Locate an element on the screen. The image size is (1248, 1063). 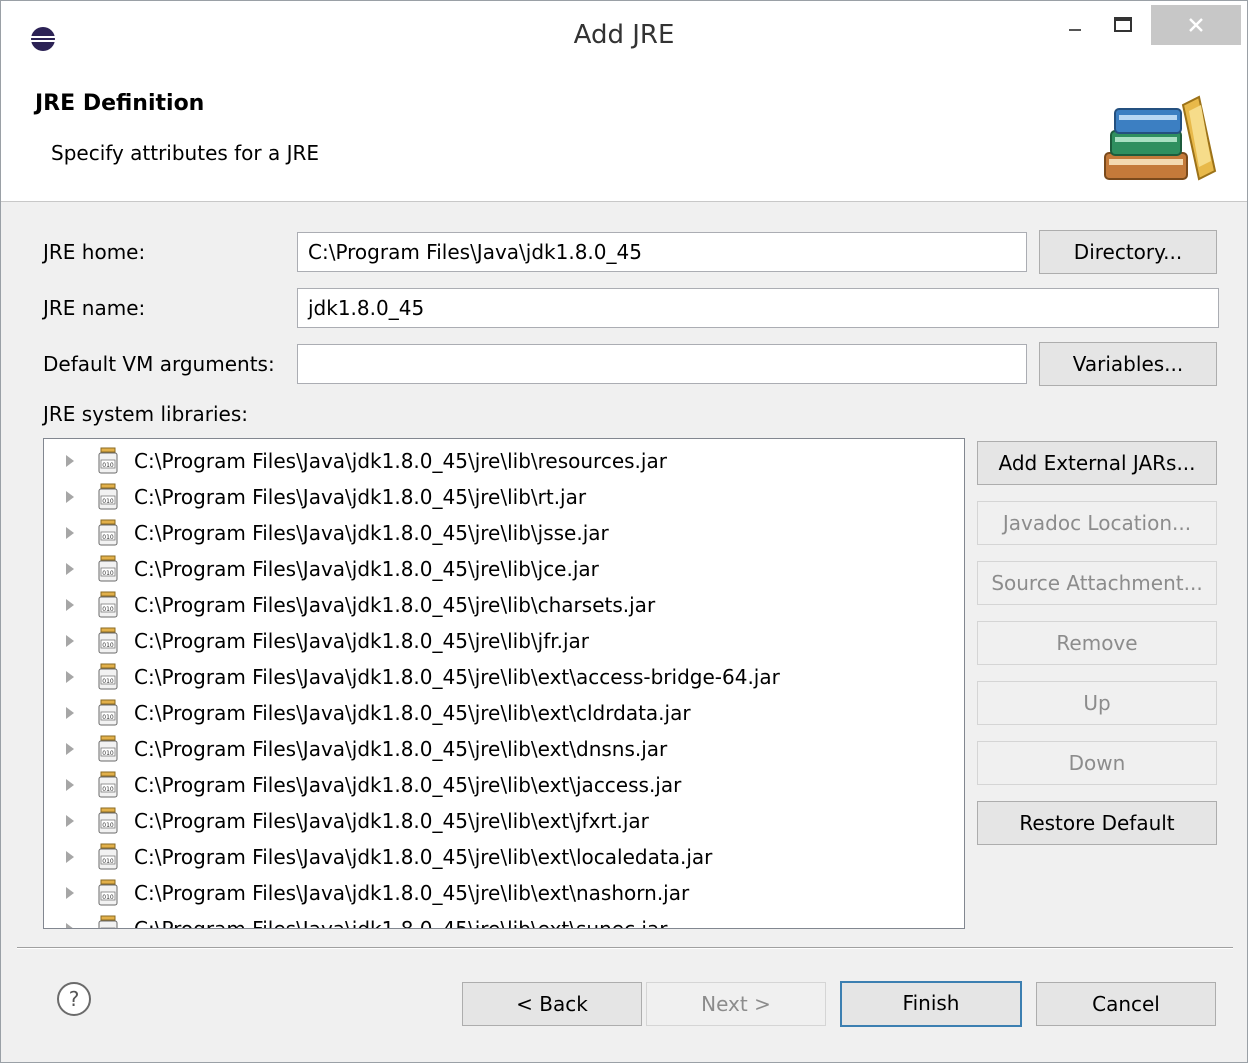
maximize-icon is located at coordinates (1123, 24).